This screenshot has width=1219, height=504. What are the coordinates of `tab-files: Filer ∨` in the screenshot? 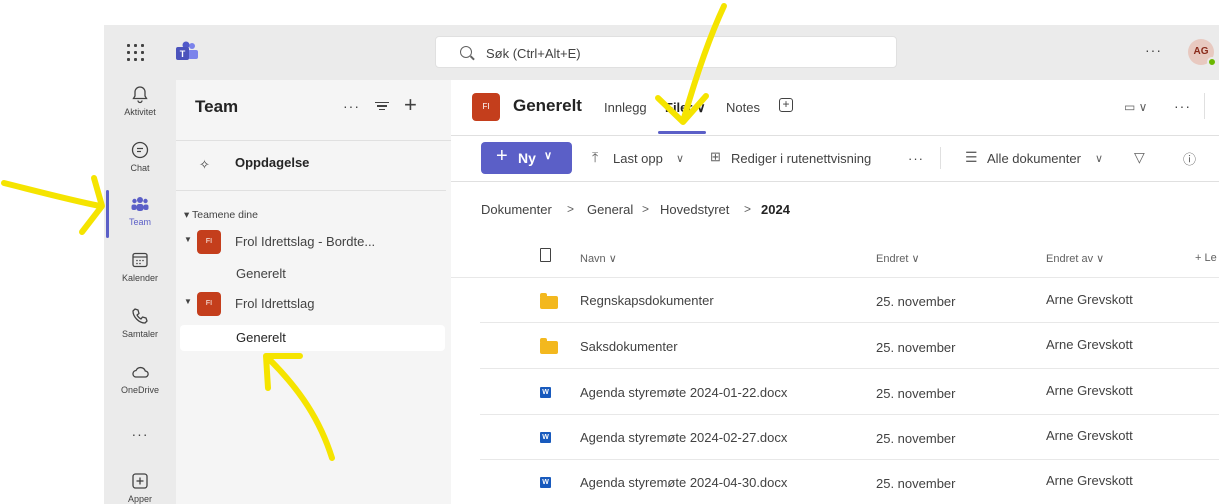 It's located at (685, 108).